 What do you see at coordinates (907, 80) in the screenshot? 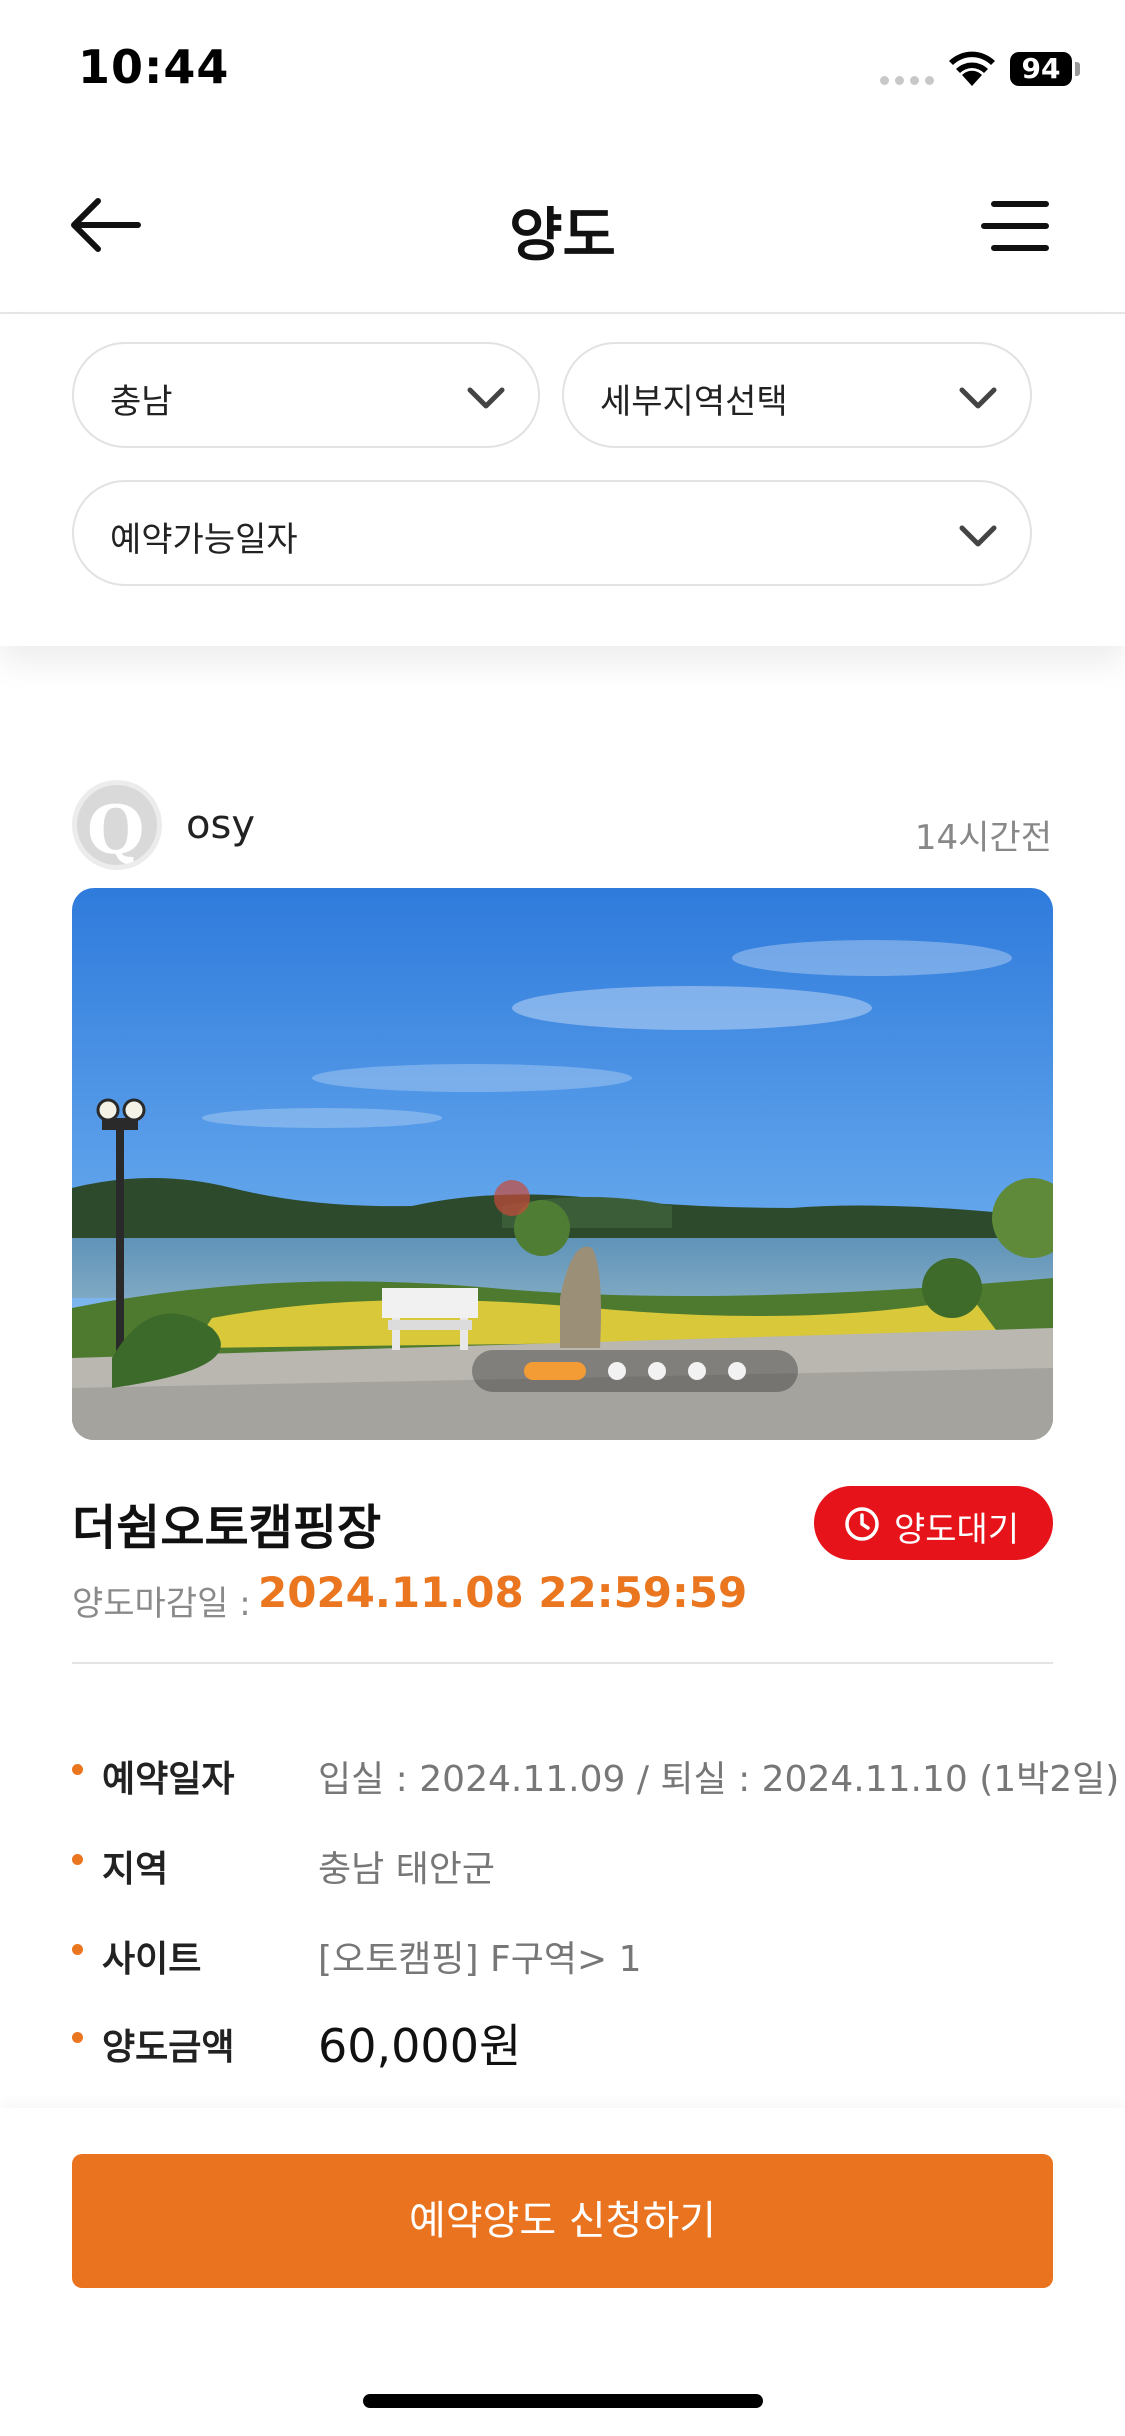
I see `cellular-signal-icon` at bounding box center [907, 80].